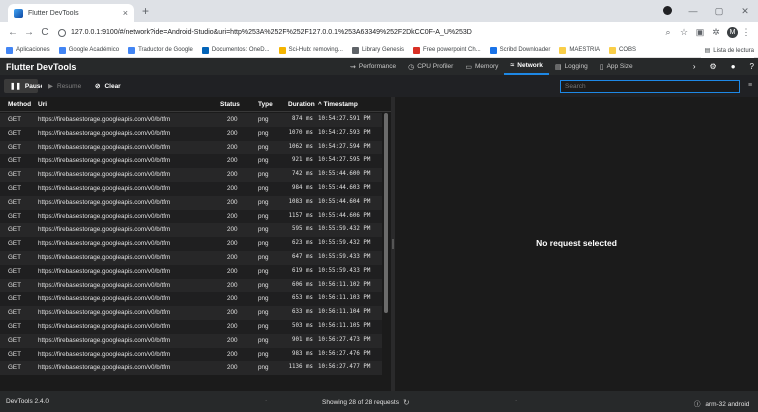 The width and height of the screenshot is (758, 412). Describe the element at coordinates (579, 50) in the screenshot. I see `bookmark-item: MAESTRIA` at that location.